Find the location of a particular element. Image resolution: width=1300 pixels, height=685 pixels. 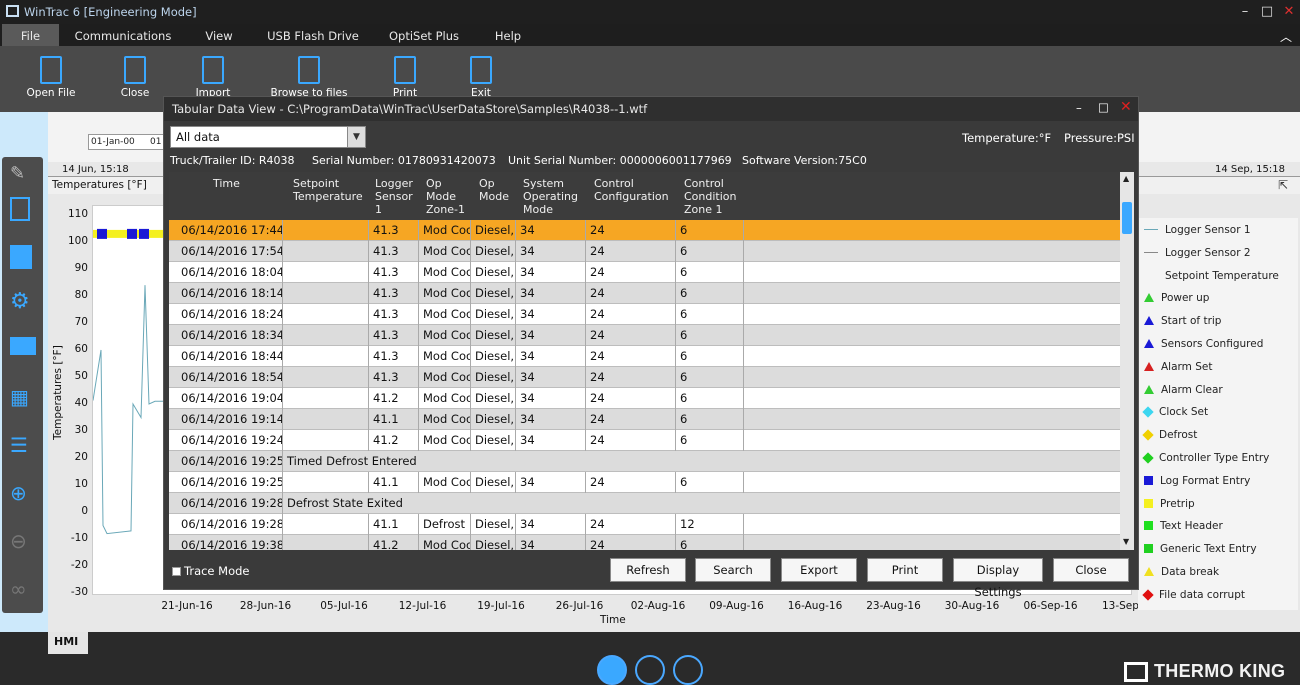

maximize-button: □ is located at coordinates (1267, 12).